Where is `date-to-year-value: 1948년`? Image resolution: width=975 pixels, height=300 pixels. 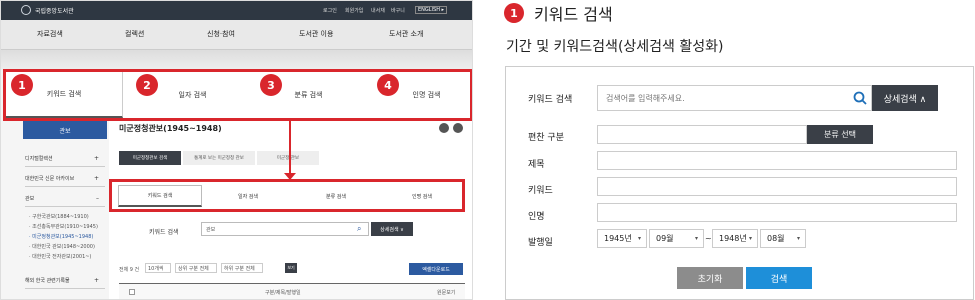
date-to-year-value: 1948년 is located at coordinates (733, 238).